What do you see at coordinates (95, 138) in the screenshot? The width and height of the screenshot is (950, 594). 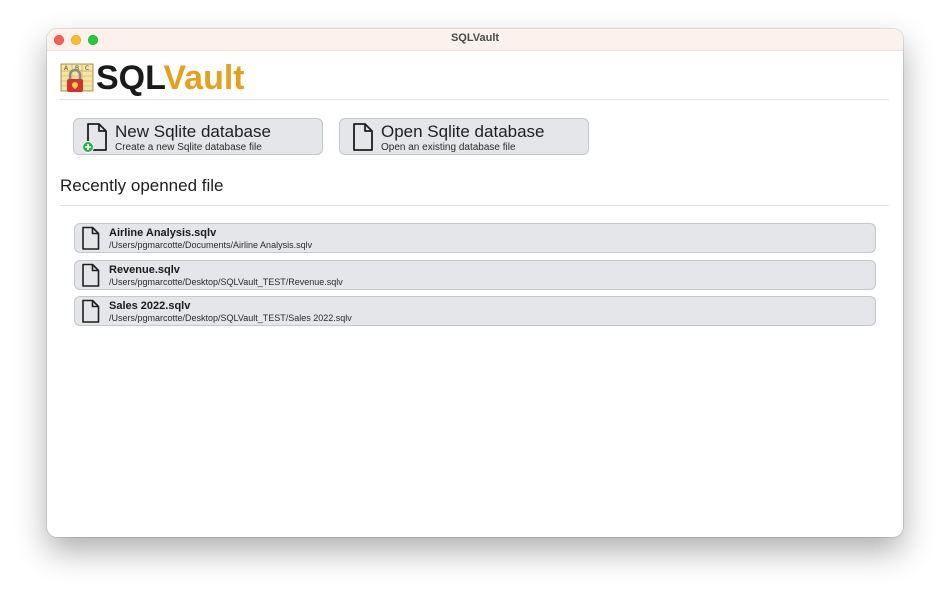 I see `new-file-plus-icon` at bounding box center [95, 138].